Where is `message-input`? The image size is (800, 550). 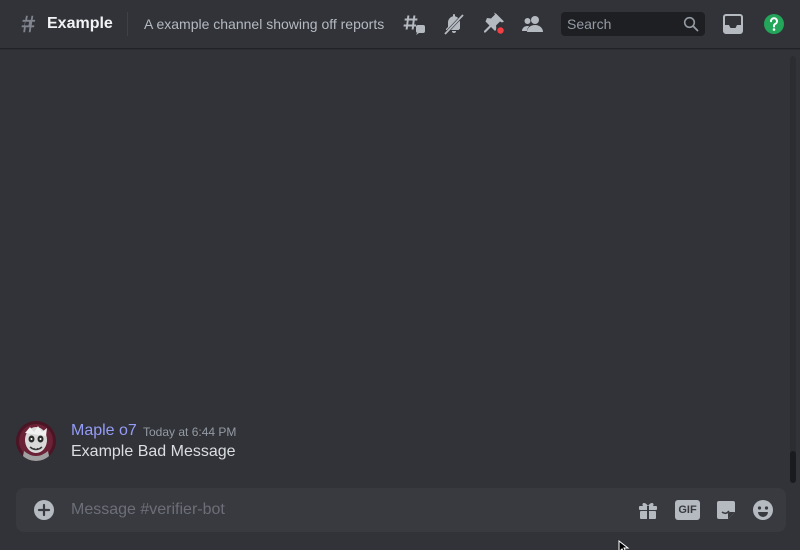
message-input is located at coordinates (341, 510).